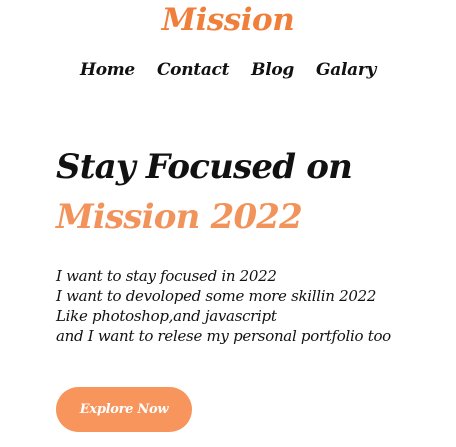 The width and height of the screenshot is (456, 447). Describe the element at coordinates (193, 70) in the screenshot. I see `nav-link-contact: Contact` at that location.